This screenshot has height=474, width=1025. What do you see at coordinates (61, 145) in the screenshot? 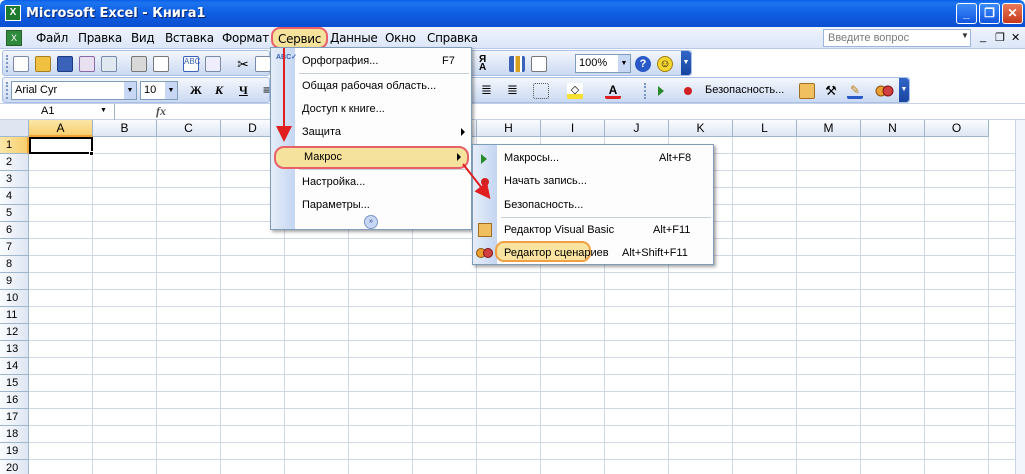
I see `active-cell` at bounding box center [61, 145].